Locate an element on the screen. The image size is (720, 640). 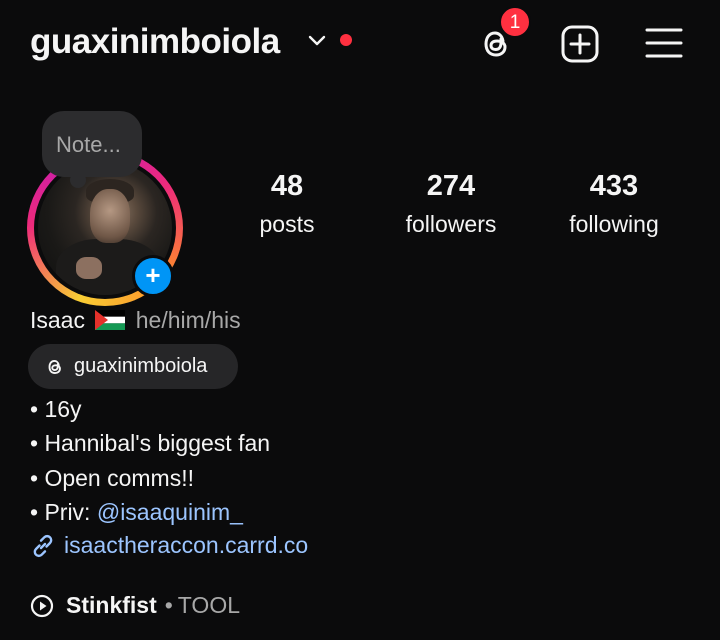
bio-link: isaactheraccon.carrd.co is located at coordinates (169, 545).